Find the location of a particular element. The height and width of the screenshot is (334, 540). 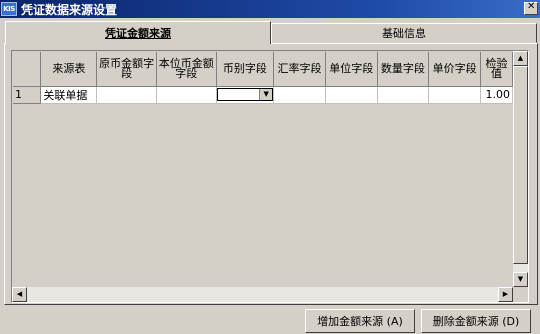

cell-orig-amount is located at coordinates (126, 95).